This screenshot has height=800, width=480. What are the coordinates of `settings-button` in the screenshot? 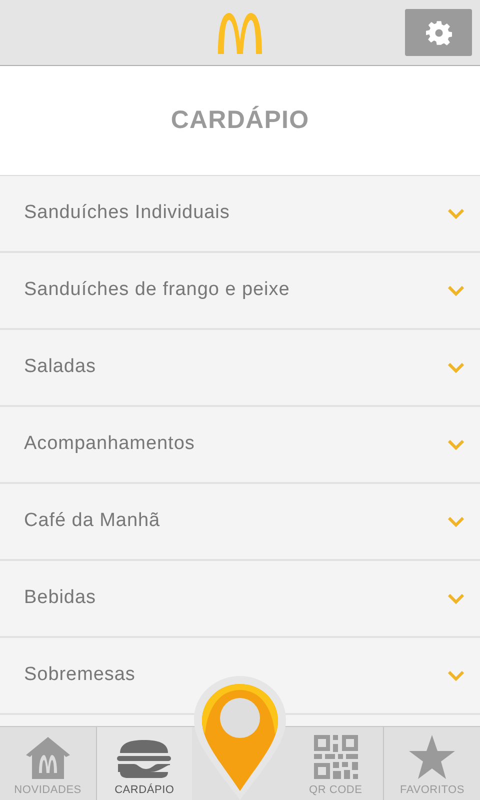 It's located at (438, 32).